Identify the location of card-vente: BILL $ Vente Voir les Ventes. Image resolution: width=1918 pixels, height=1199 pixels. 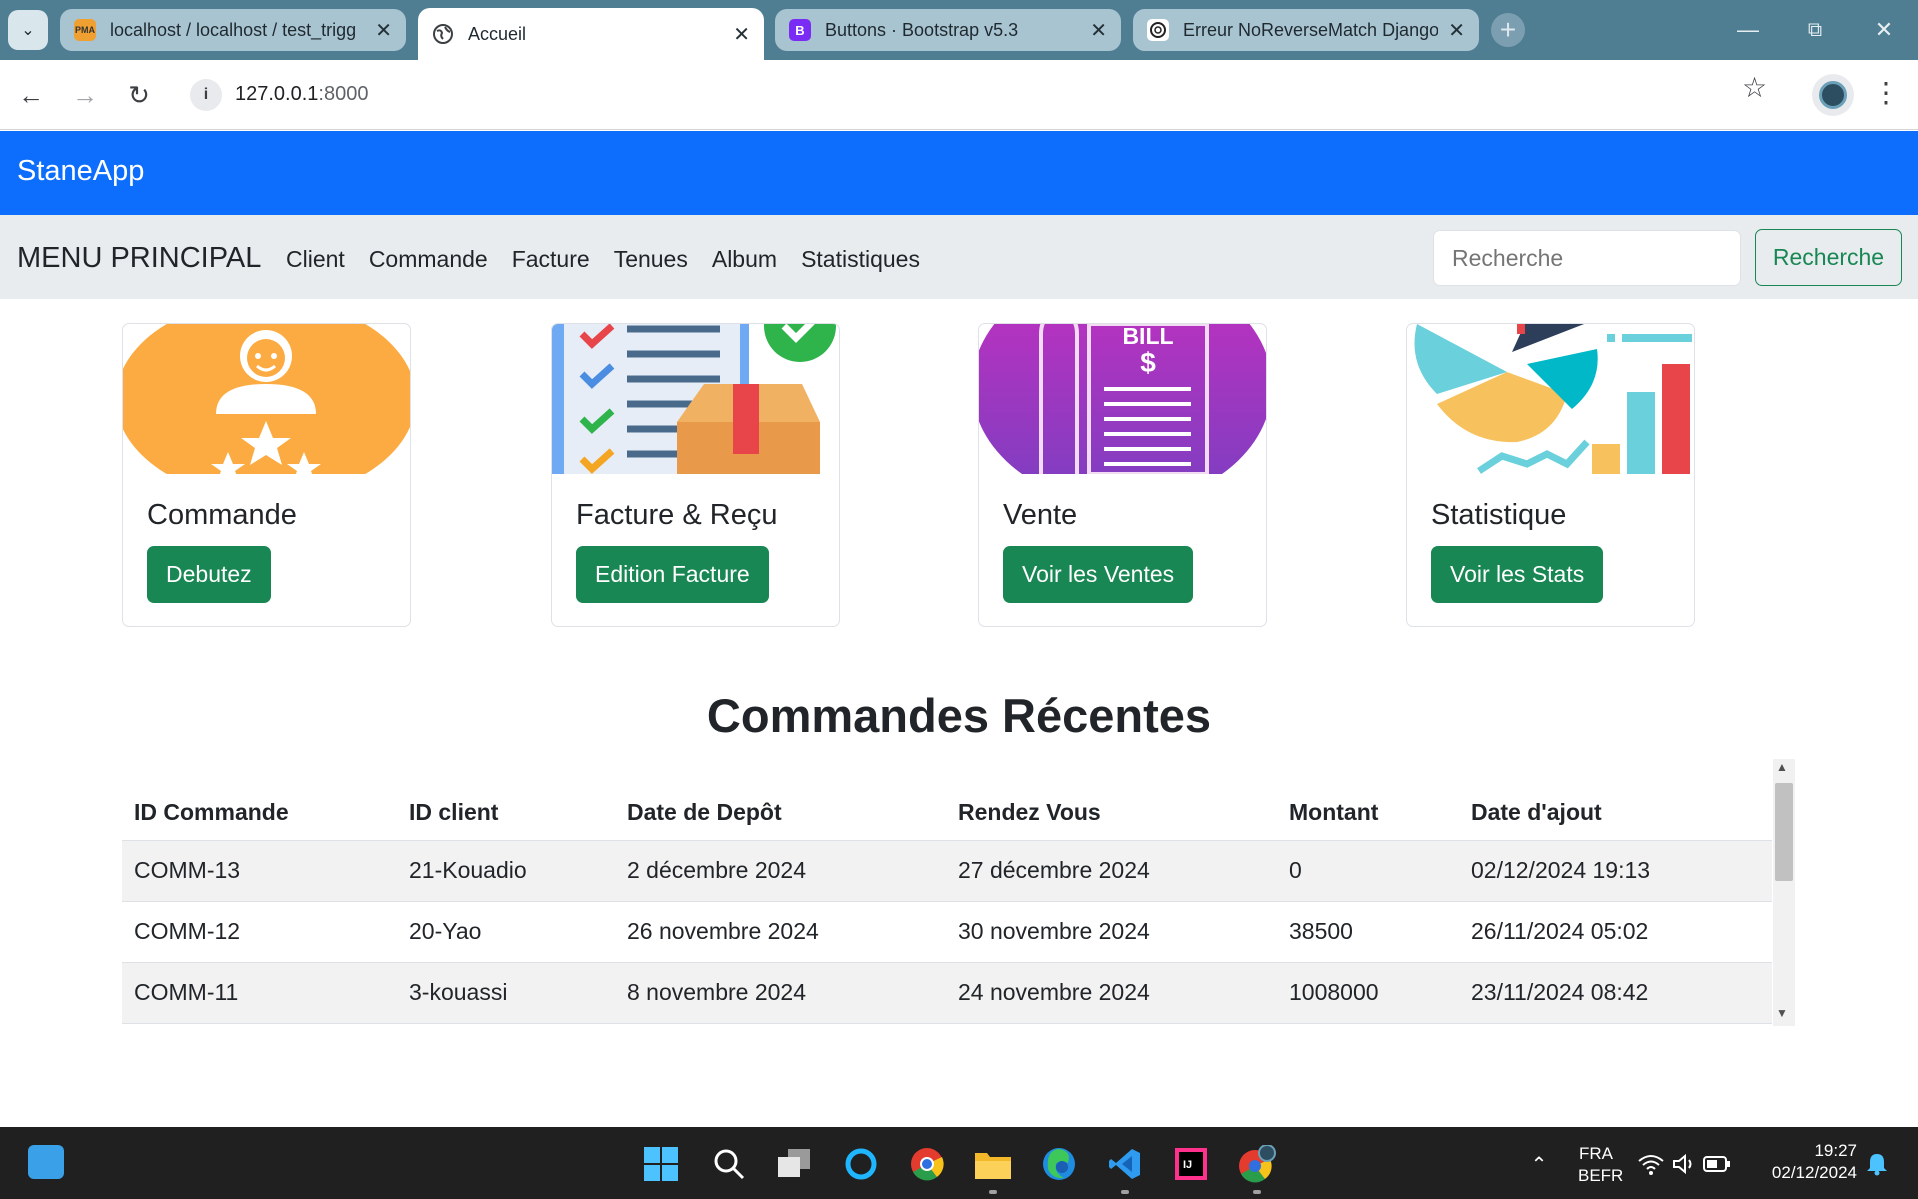
(1122, 475).